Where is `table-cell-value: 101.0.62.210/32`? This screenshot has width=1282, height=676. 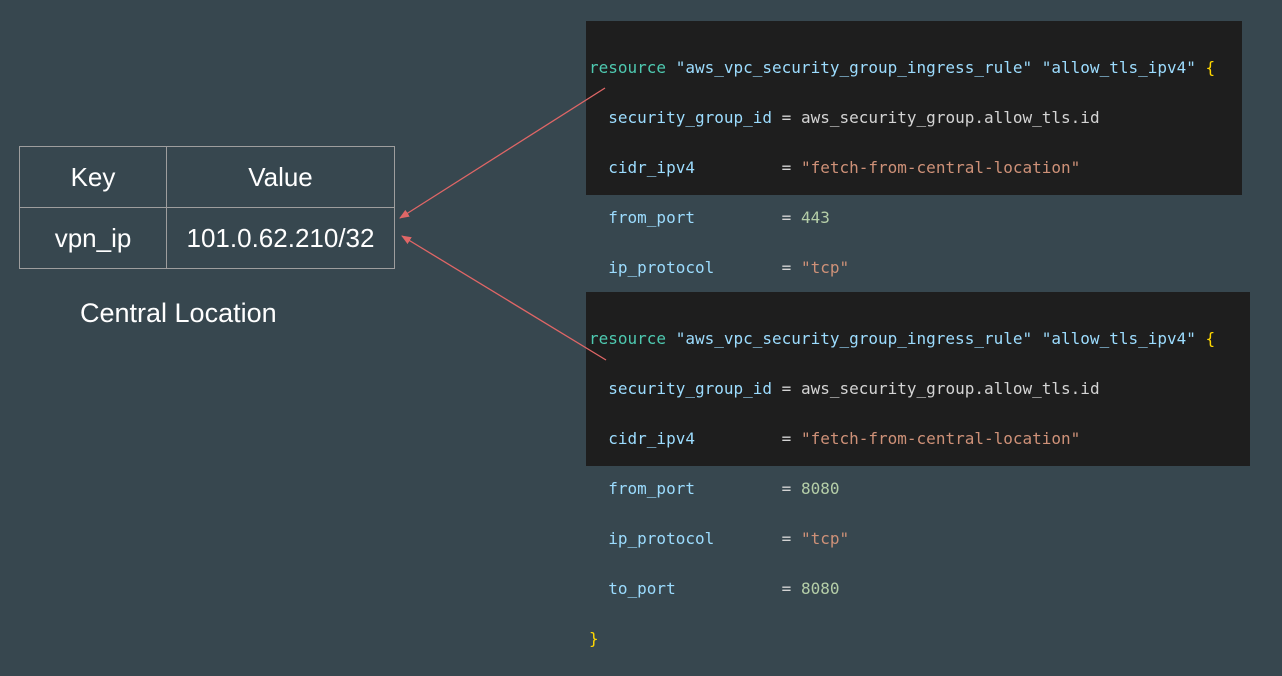 table-cell-value: 101.0.62.210/32 is located at coordinates (280, 238).